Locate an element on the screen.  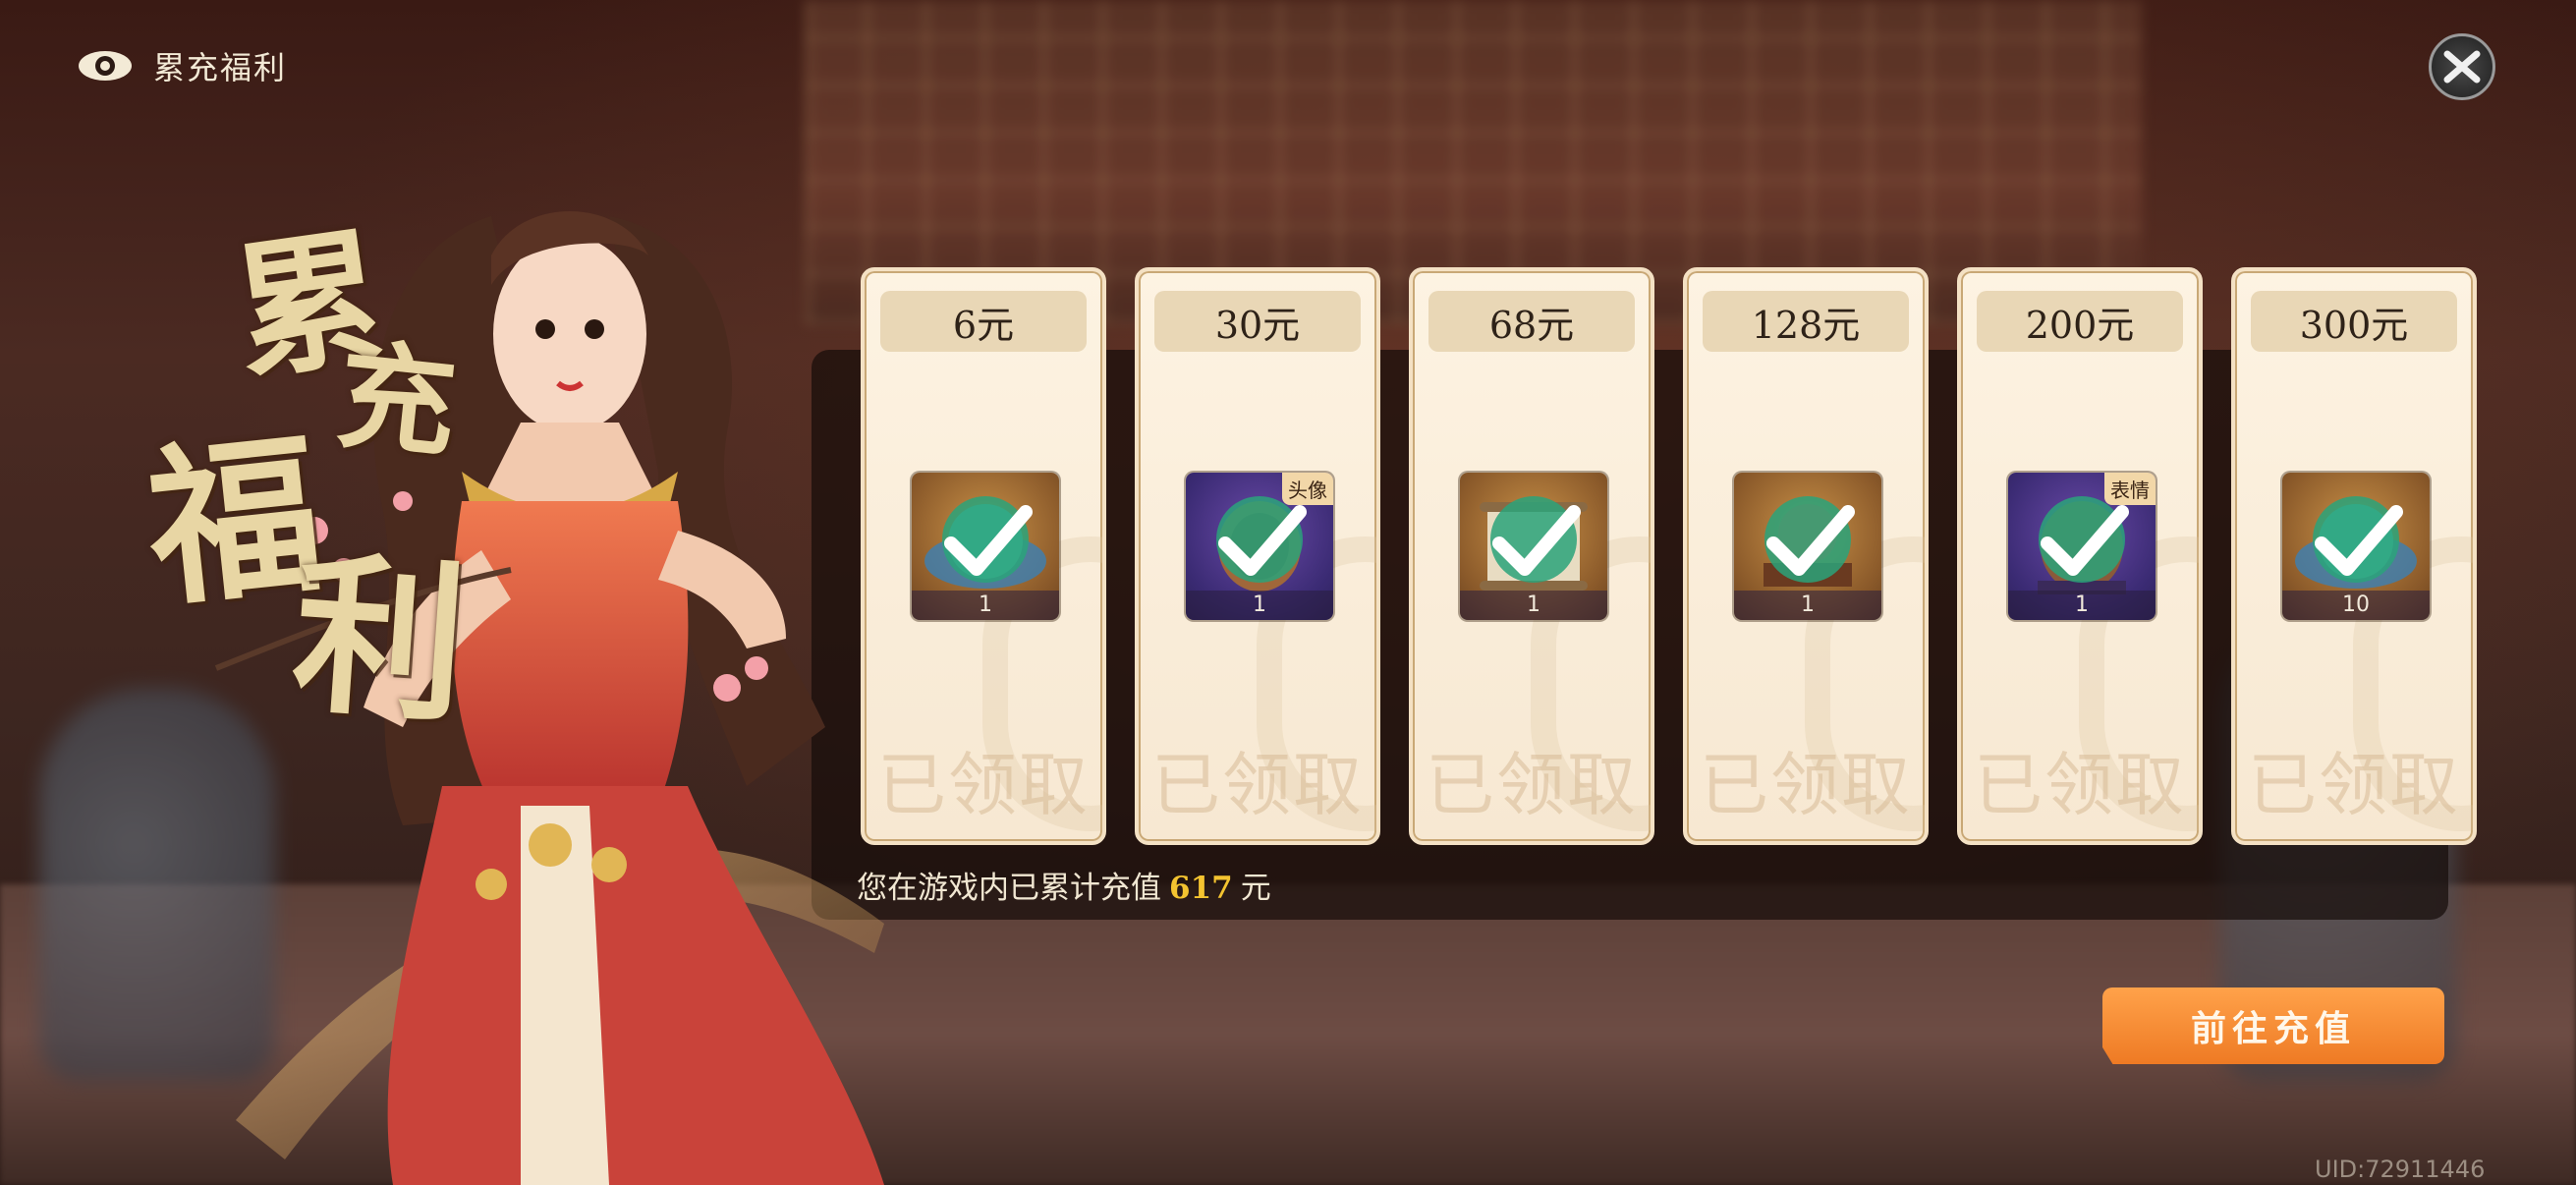
reward-item: 10 is located at coordinates (2356, 546).